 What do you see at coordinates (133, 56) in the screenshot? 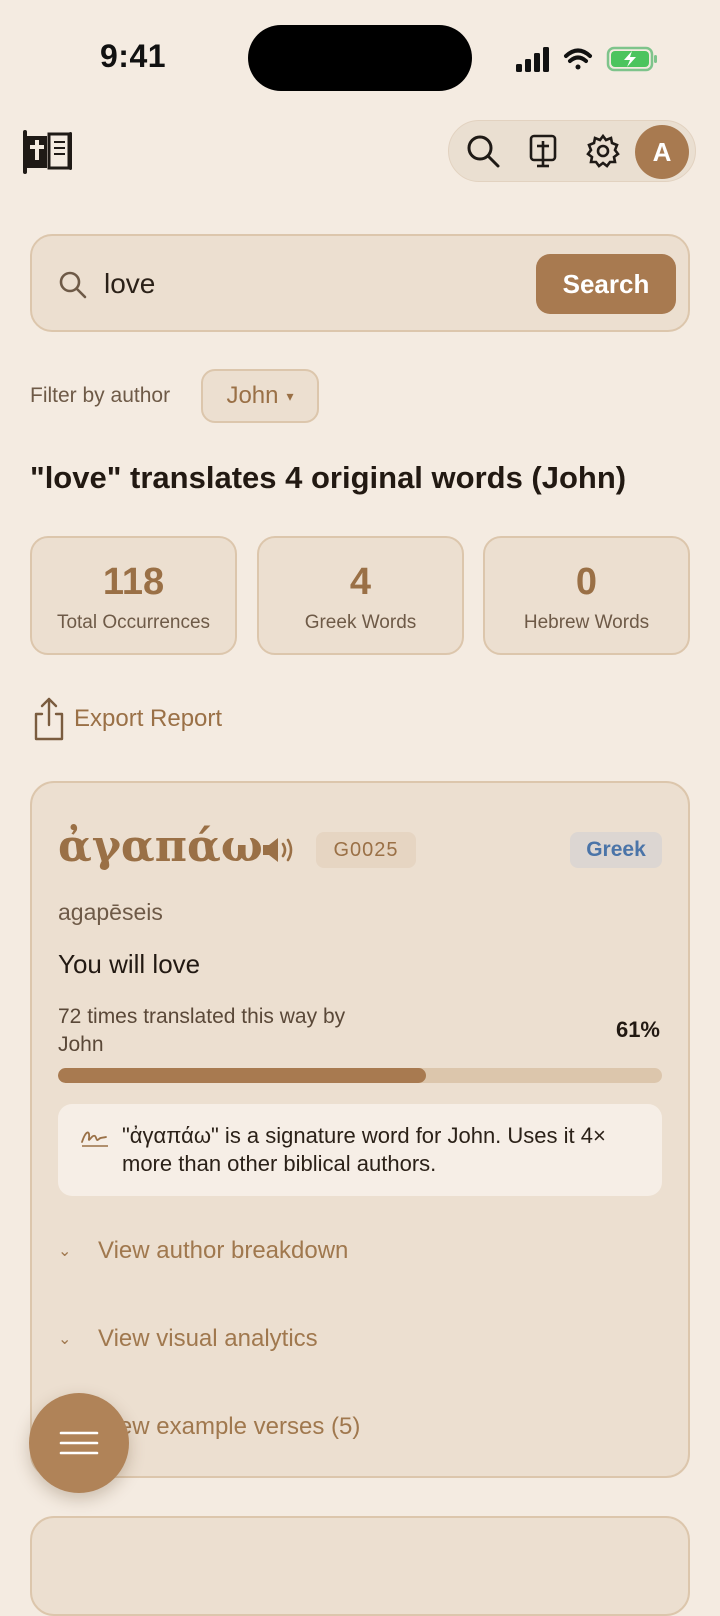
I see `status-time: 9:41` at bounding box center [133, 56].